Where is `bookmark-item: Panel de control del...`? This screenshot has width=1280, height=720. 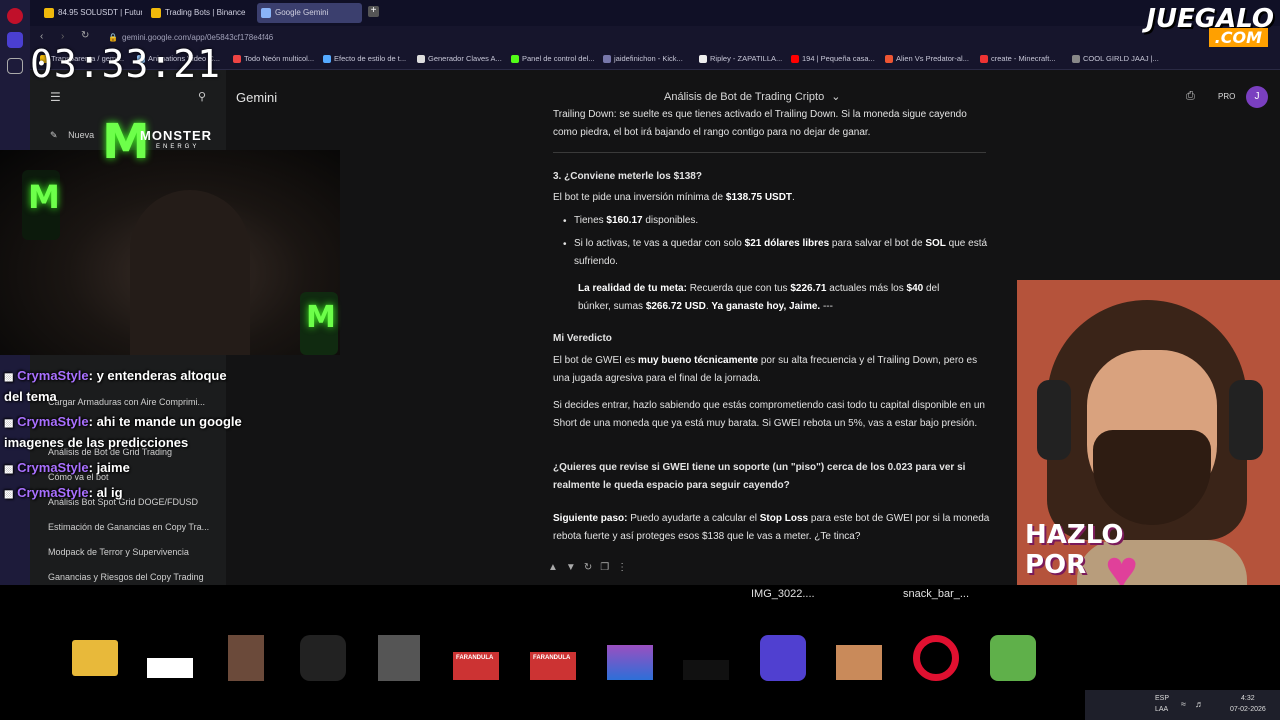 bookmark-item: Panel de control del... is located at coordinates (553, 58).